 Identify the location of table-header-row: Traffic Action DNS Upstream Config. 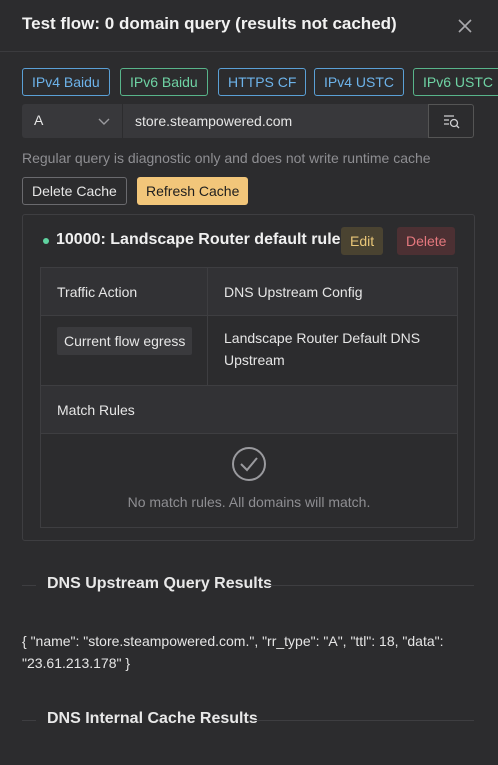
(249, 292).